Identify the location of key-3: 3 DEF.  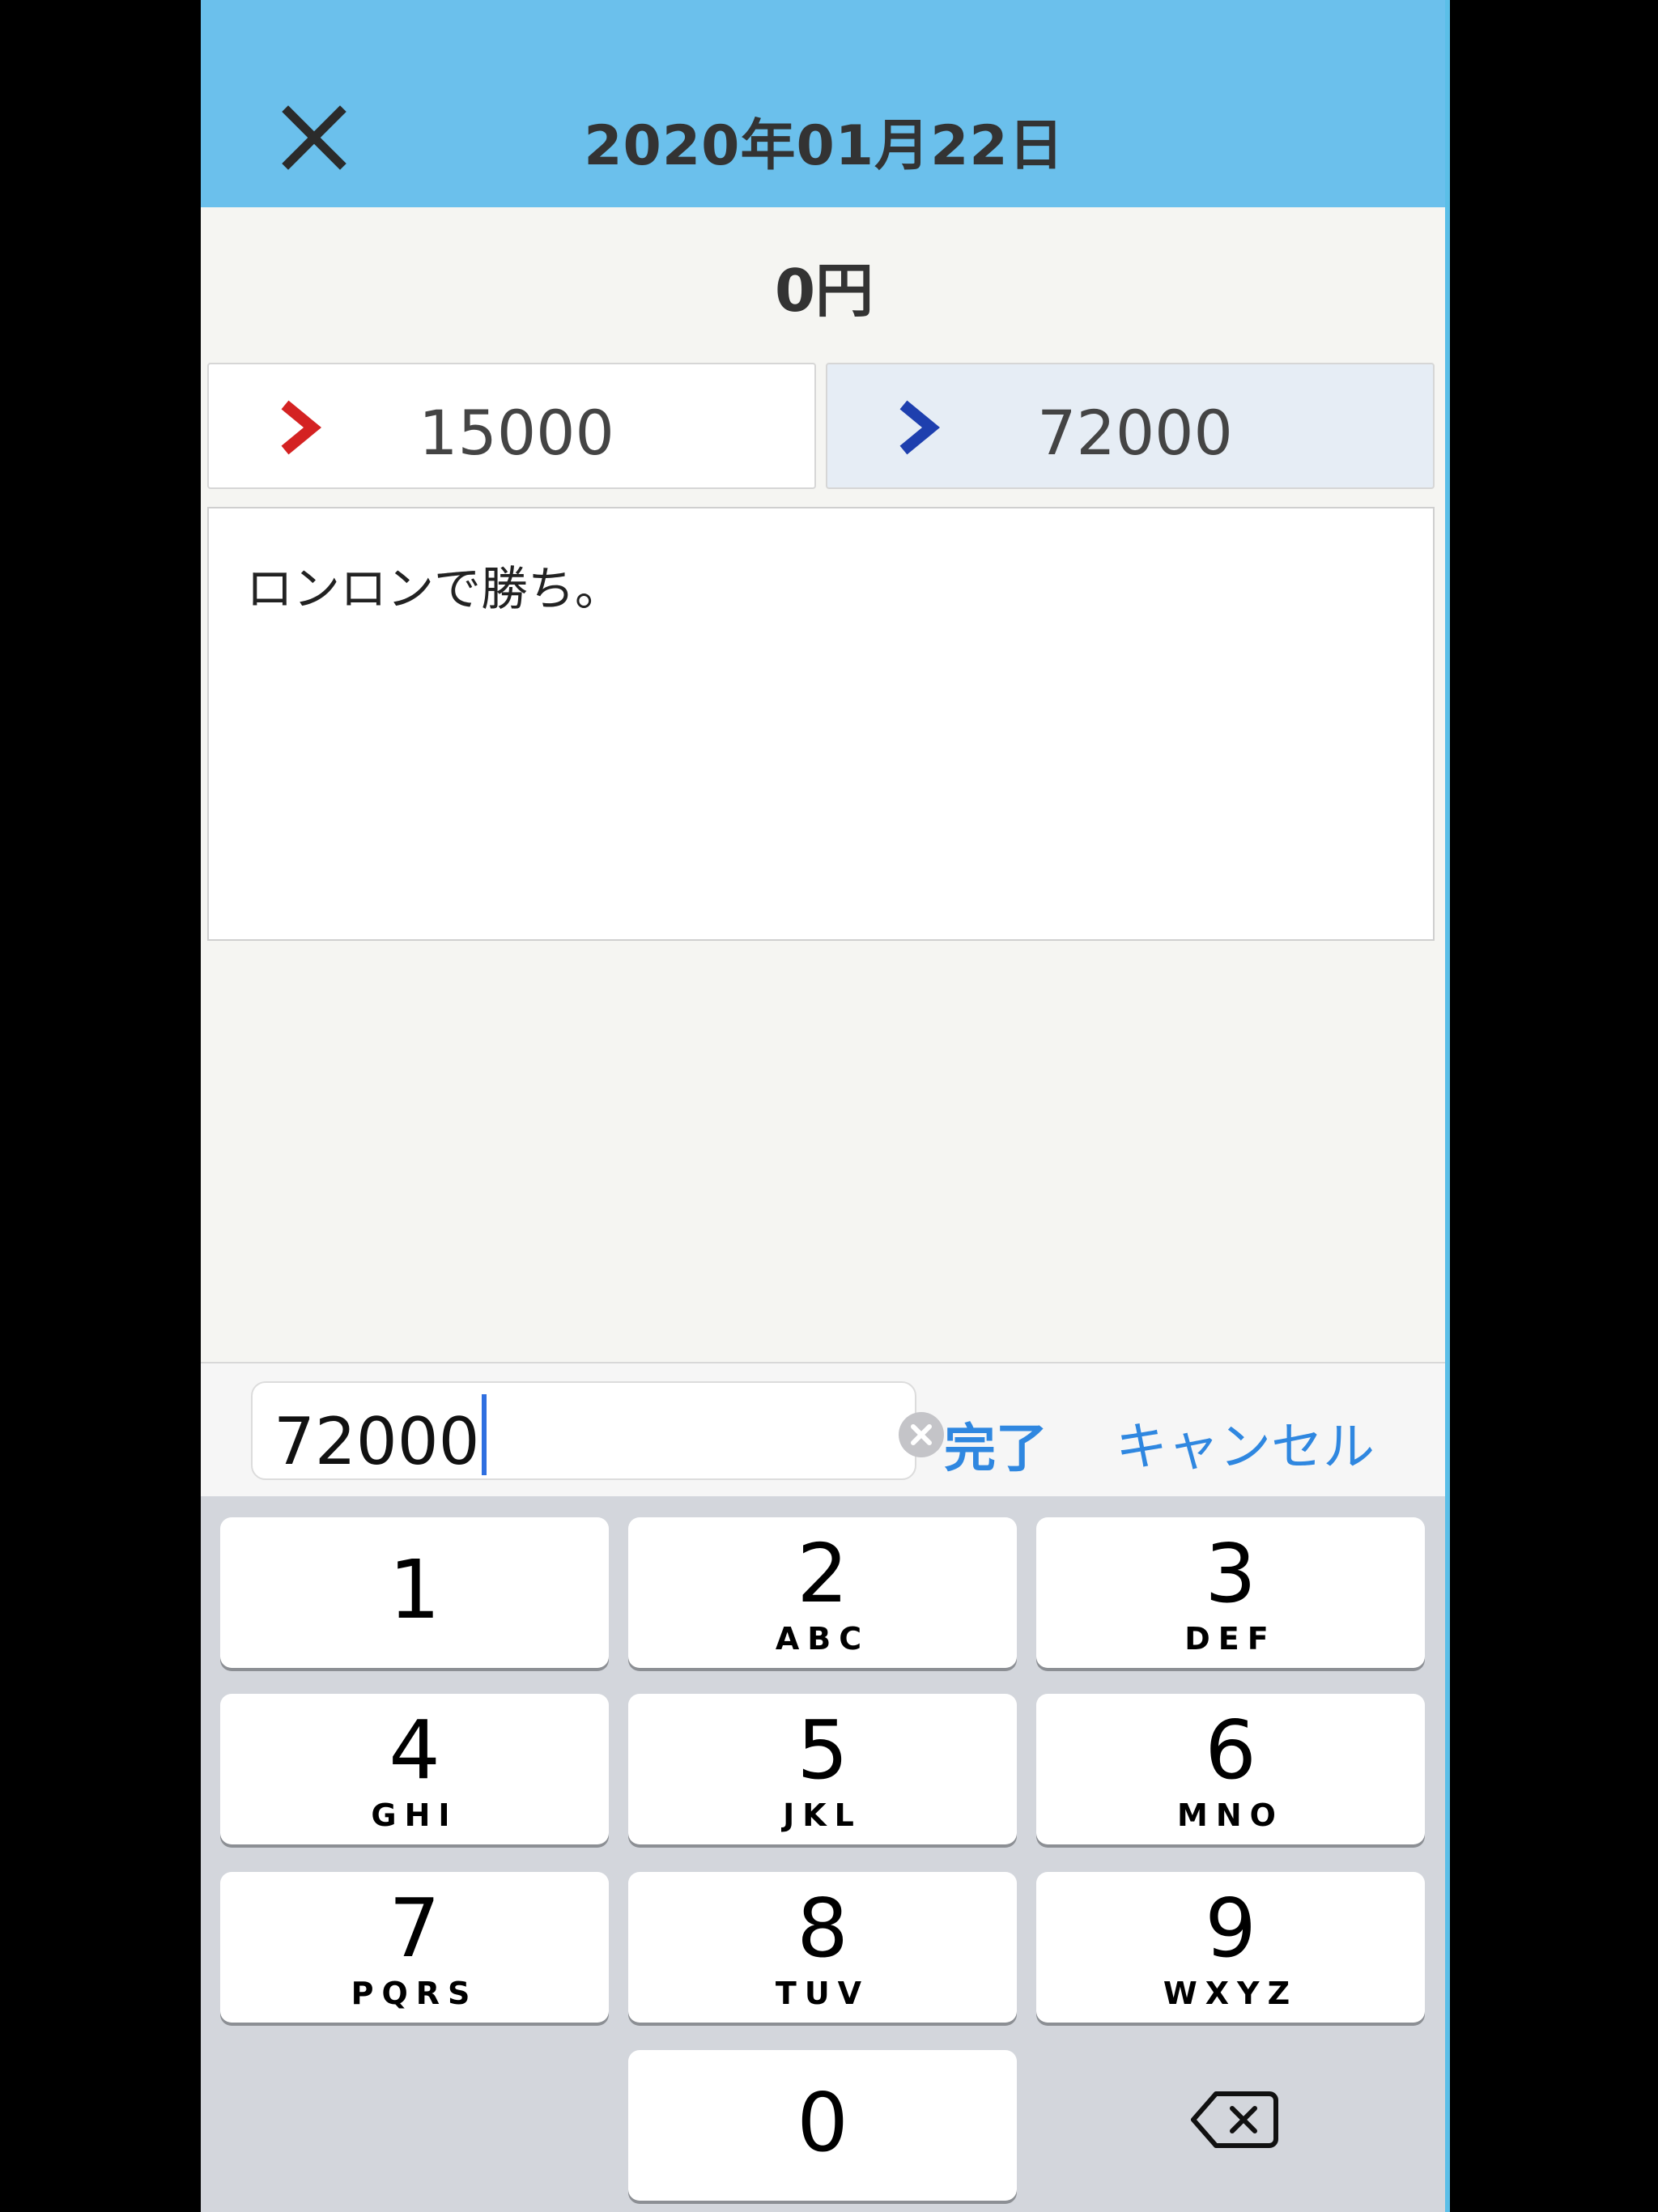
(1230, 1592).